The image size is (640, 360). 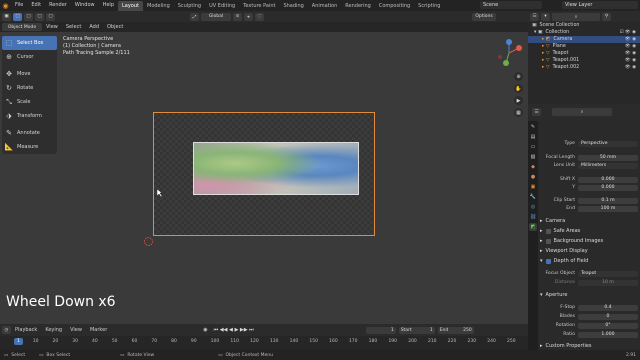 I want to click on scene-selector: Scene, so click(x=511, y=5).